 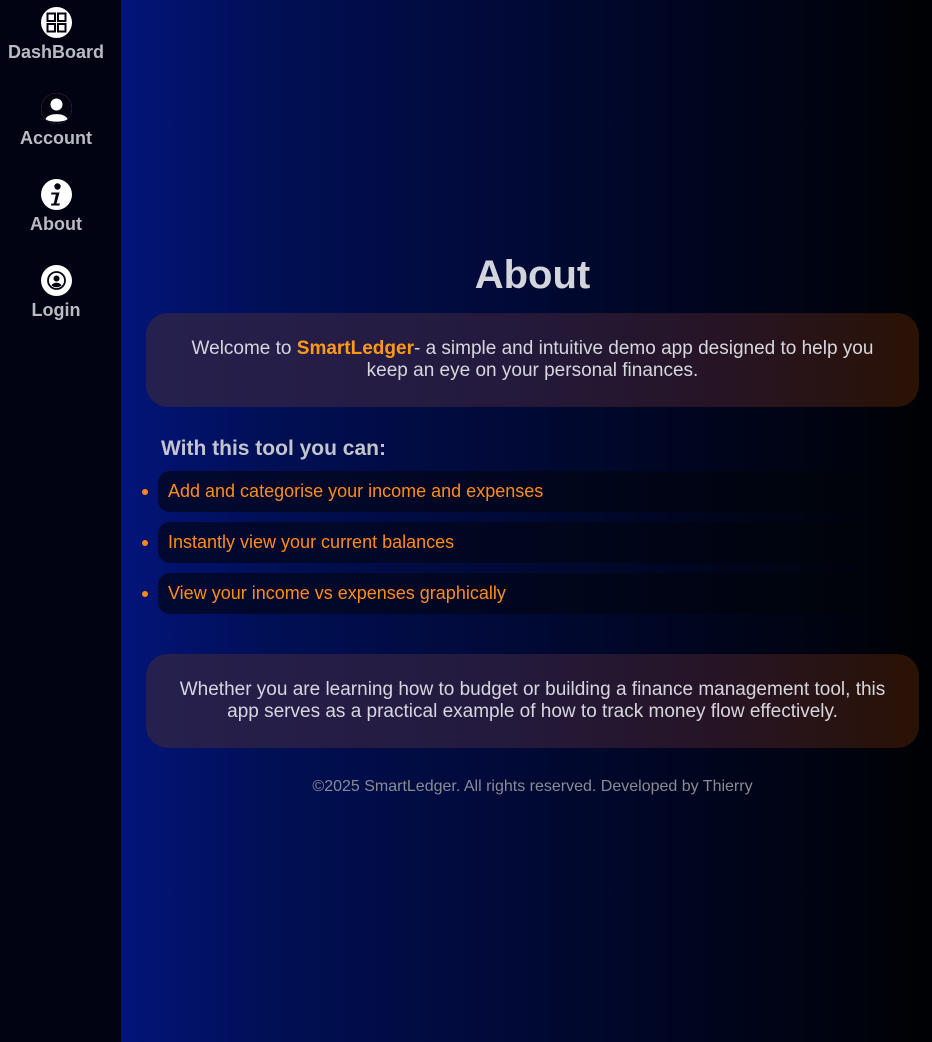 I want to click on sidebar-item-account: Account, so click(x=56, y=120).